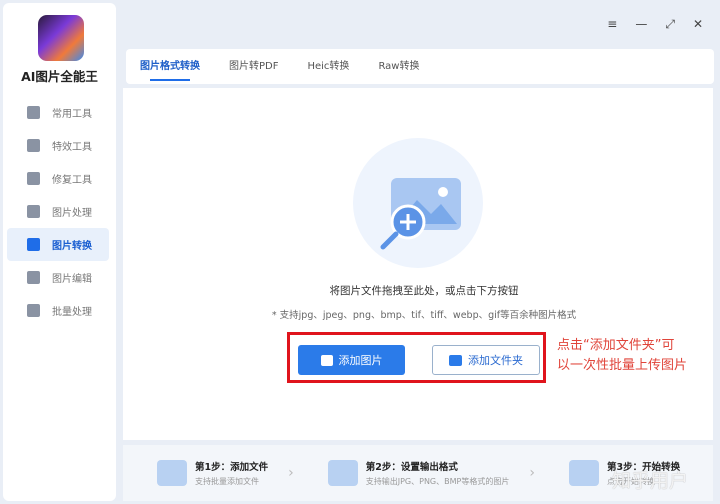 This screenshot has width=720, height=504. What do you see at coordinates (583, 473) in the screenshot?
I see `convert-step-icon` at bounding box center [583, 473].